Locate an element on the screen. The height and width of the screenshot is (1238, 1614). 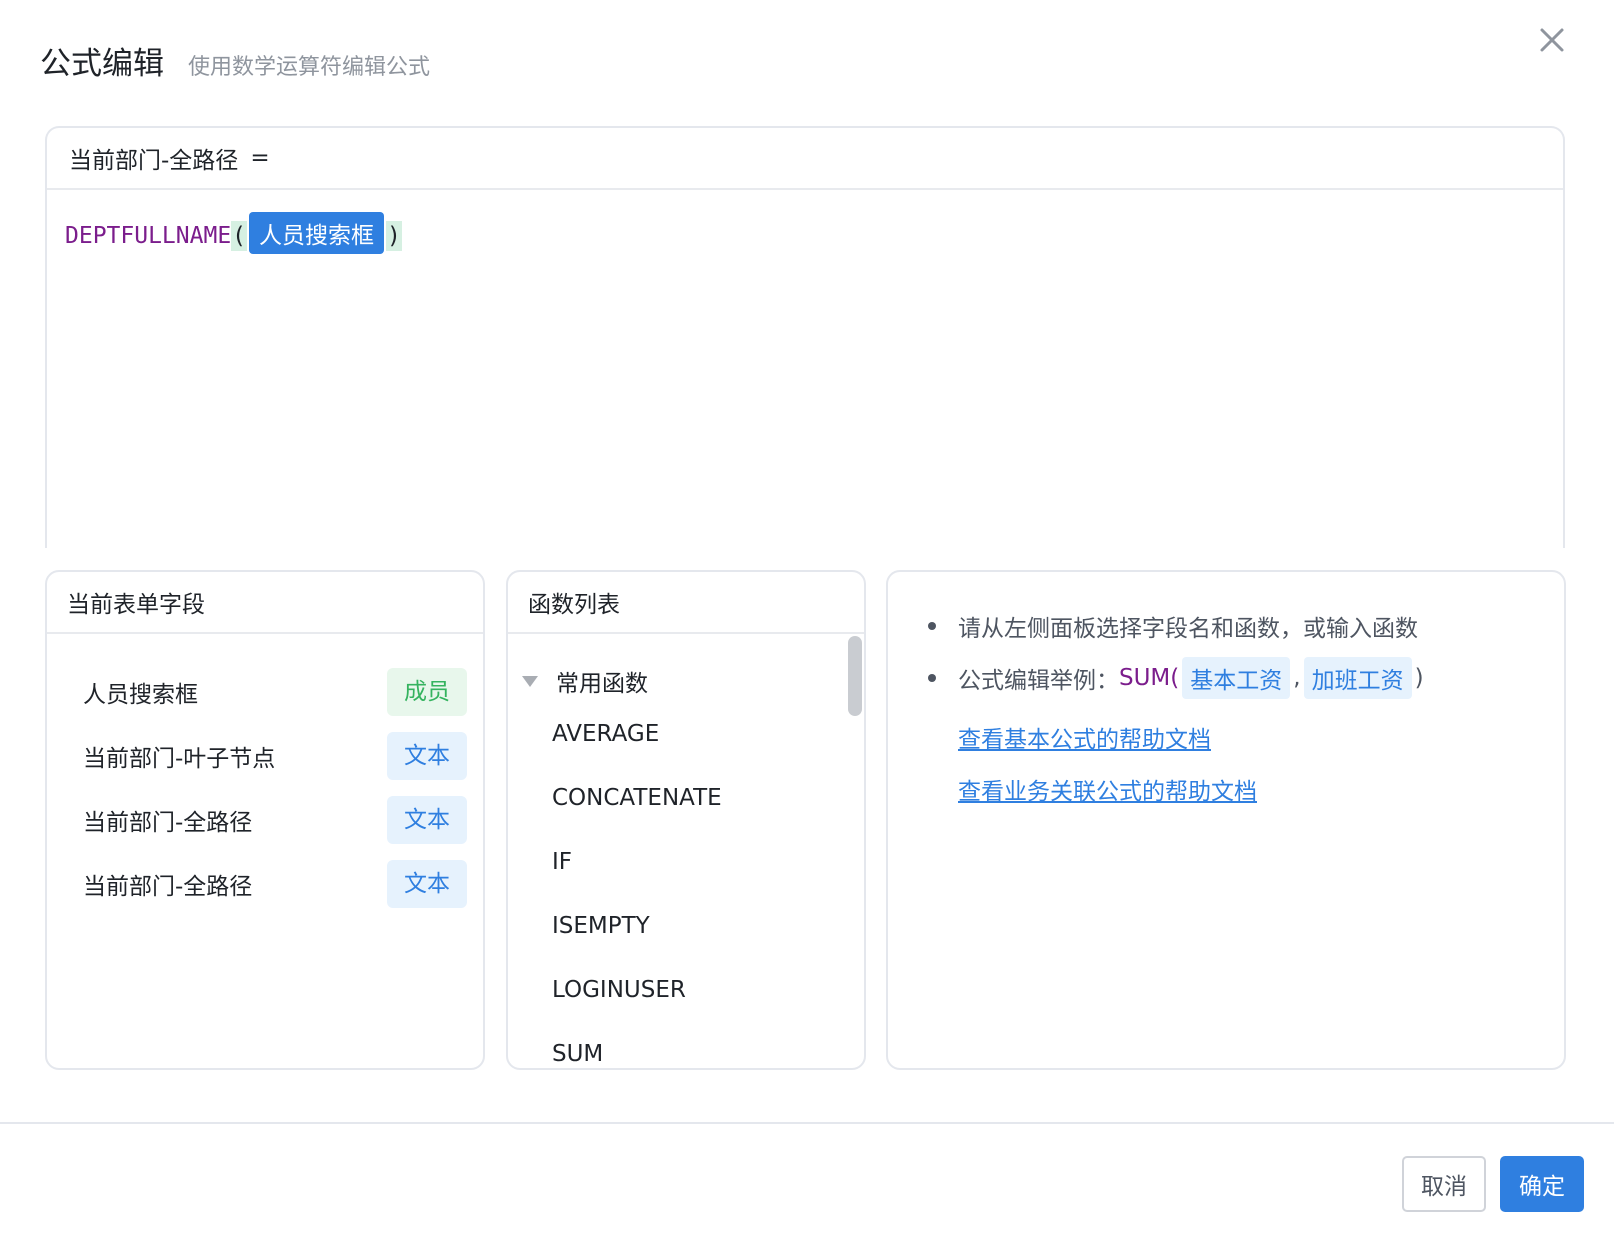
function-group-common: 常用函数 is located at coordinates (686, 666).